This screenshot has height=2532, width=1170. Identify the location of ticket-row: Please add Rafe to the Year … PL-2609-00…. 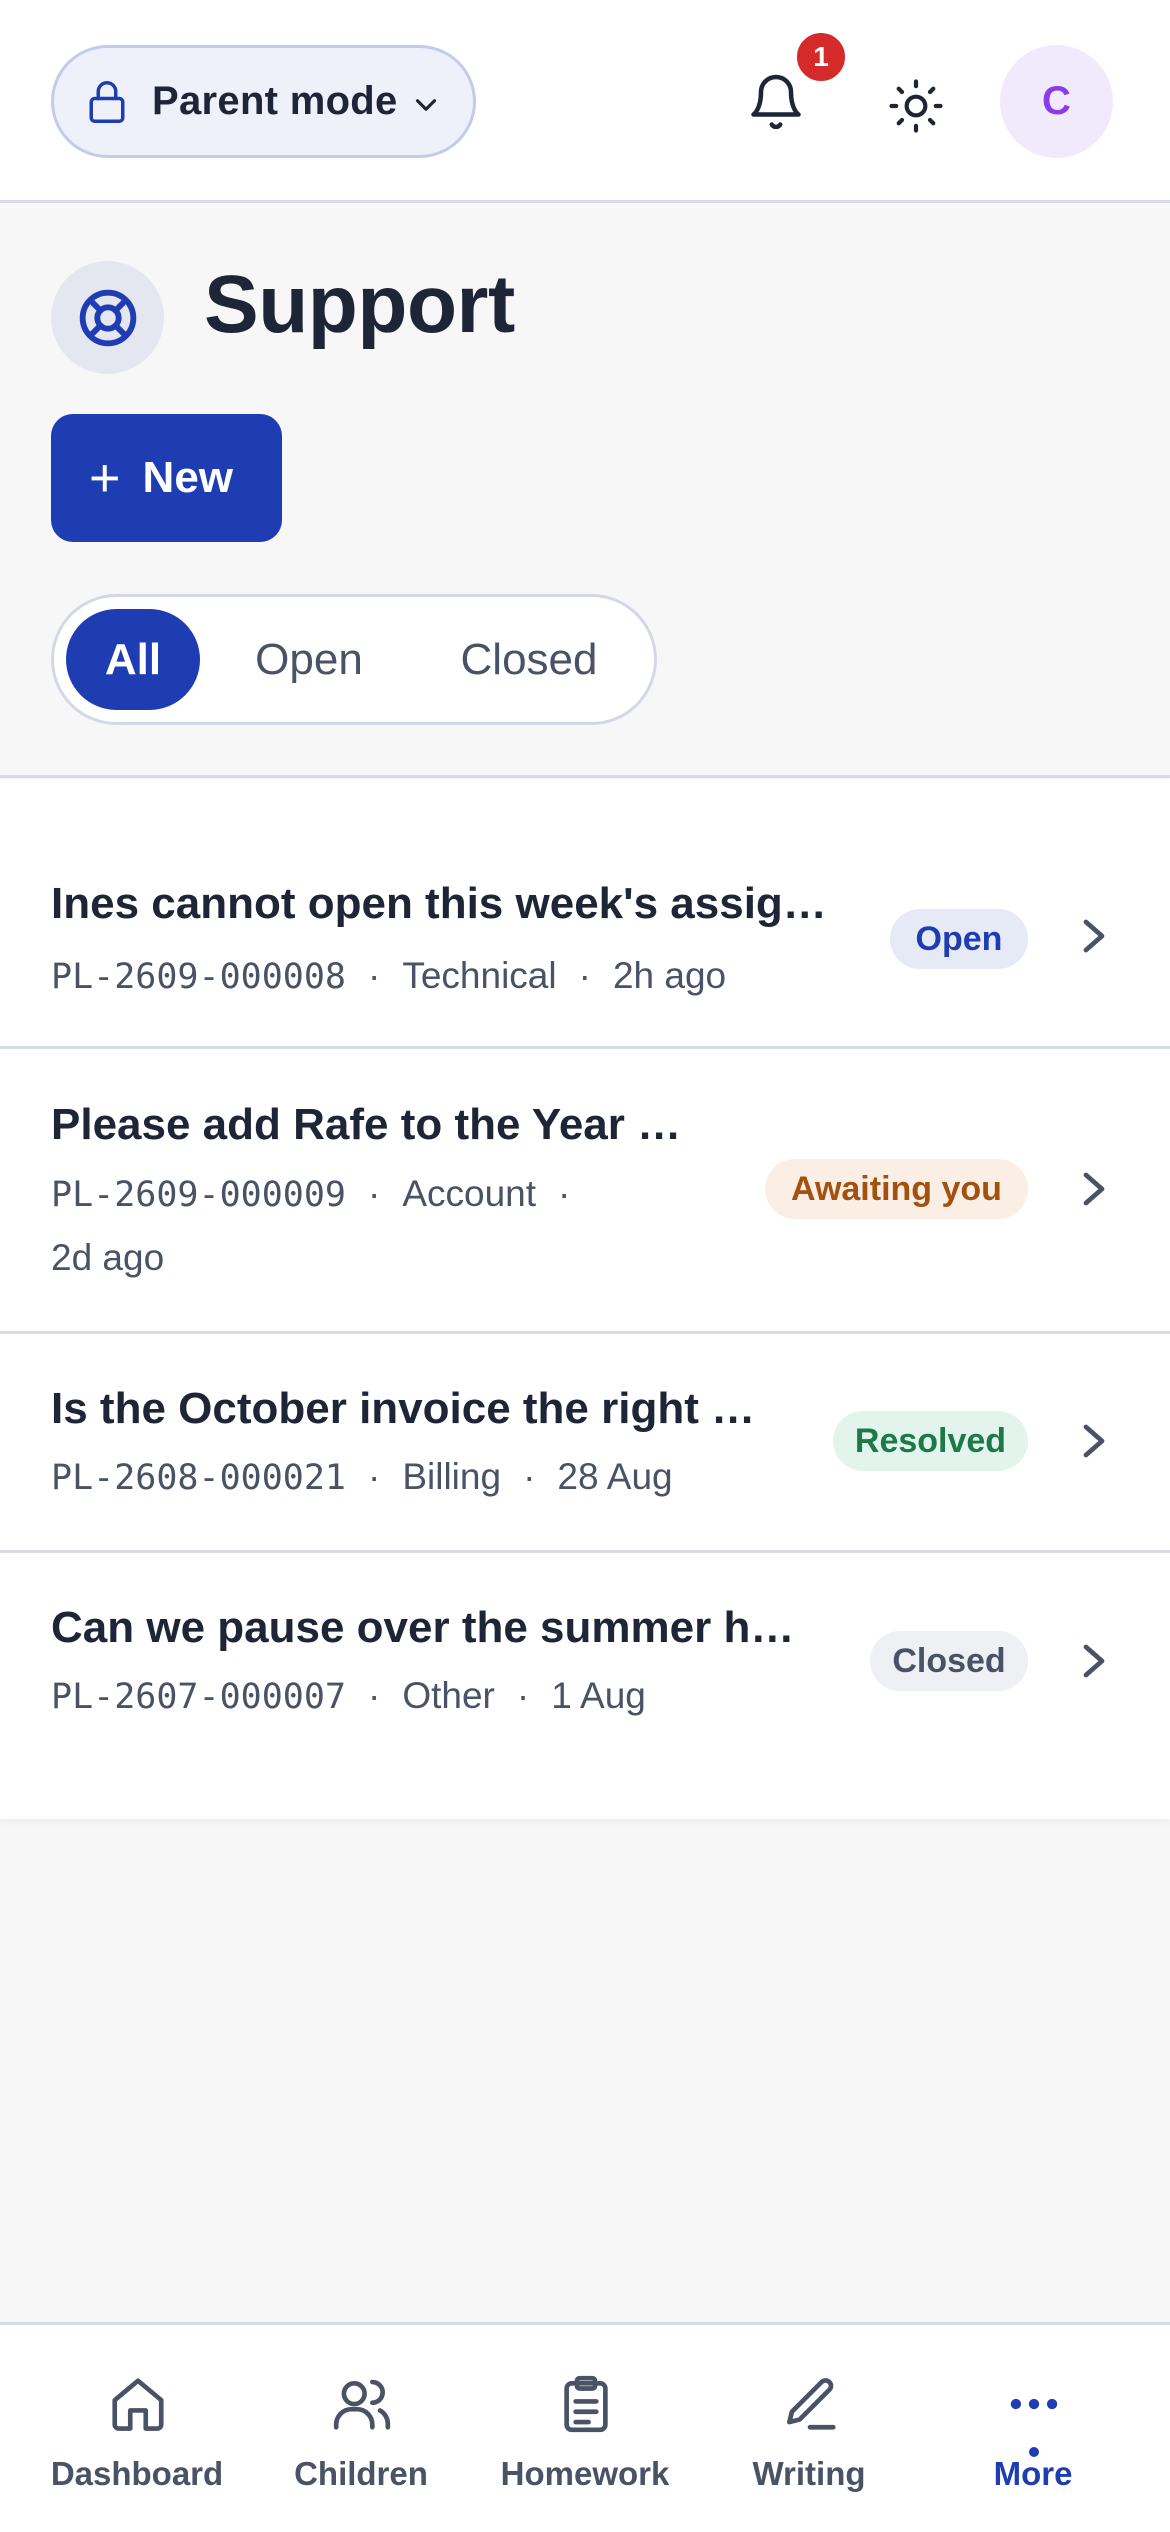
(585, 1191).